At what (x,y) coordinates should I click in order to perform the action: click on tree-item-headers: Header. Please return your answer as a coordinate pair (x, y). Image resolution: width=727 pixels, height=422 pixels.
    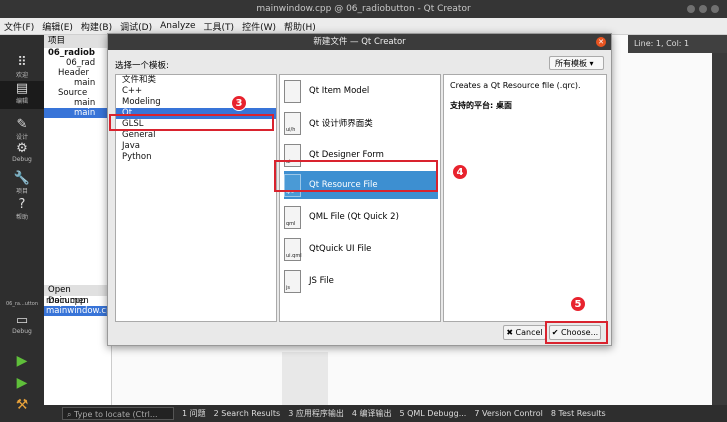
    Looking at the image, I should click on (77, 73).